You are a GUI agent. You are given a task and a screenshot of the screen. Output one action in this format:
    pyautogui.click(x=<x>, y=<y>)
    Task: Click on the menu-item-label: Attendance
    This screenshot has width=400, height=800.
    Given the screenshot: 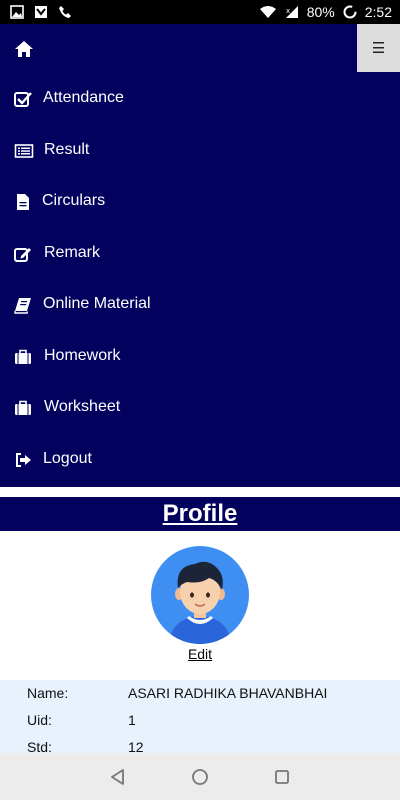 What is the action you would take?
    pyautogui.click(x=83, y=97)
    